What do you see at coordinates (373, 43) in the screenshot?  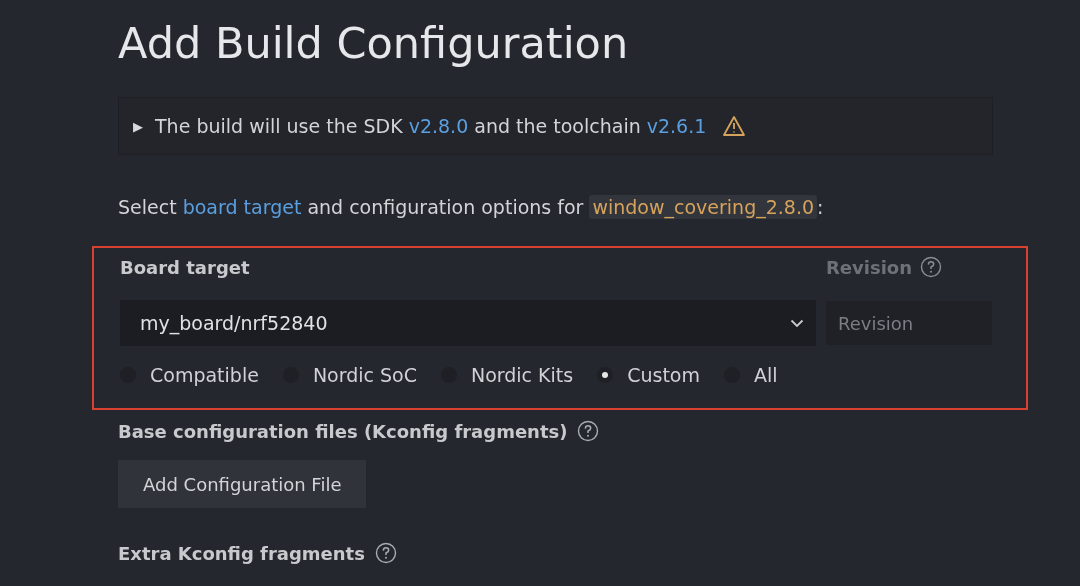 I see `page-title: Add Build Configuration` at bounding box center [373, 43].